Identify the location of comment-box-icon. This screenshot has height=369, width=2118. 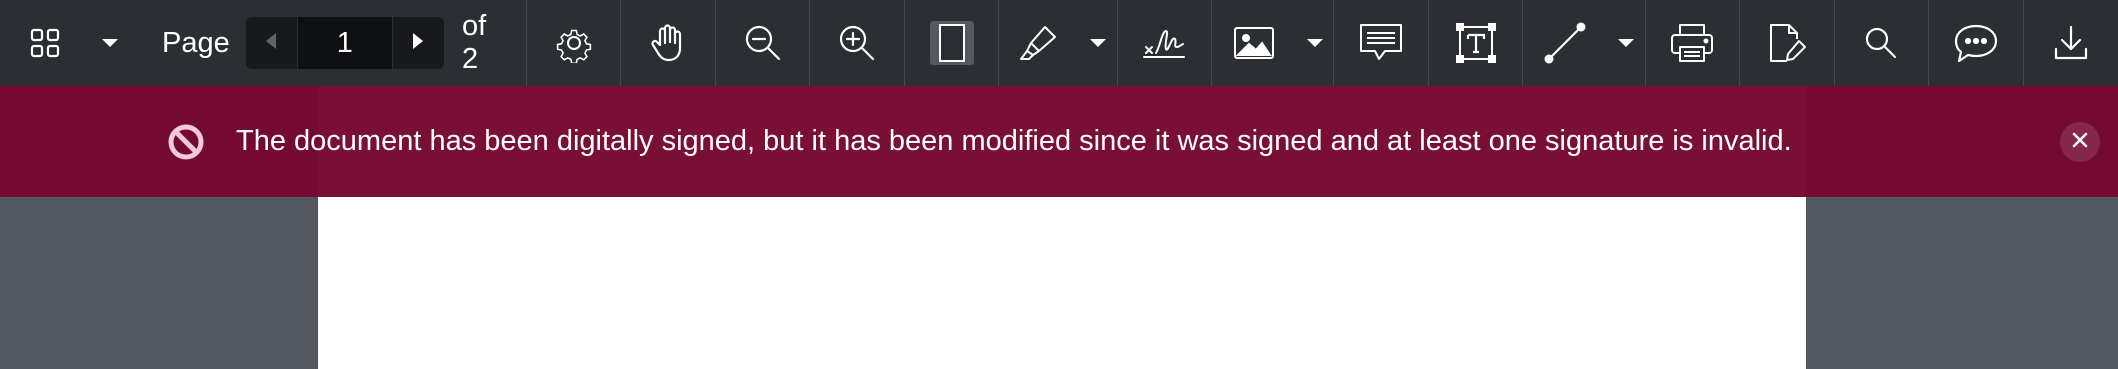
(1381, 43).